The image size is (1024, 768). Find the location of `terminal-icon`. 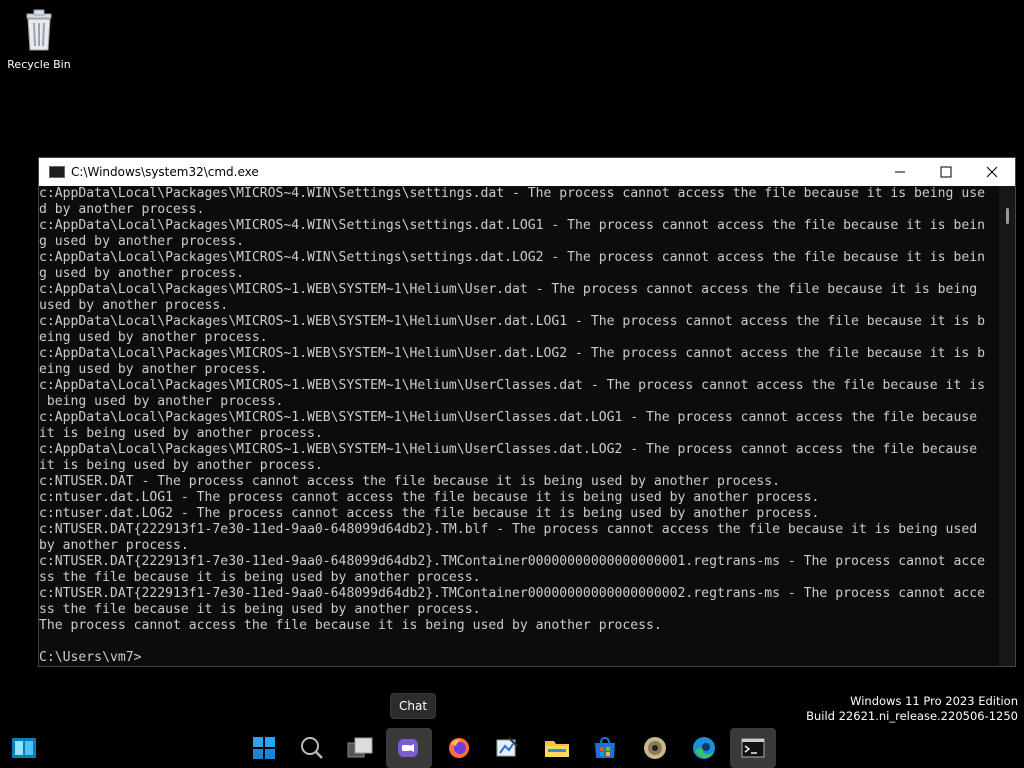

terminal-icon is located at coordinates (753, 748).